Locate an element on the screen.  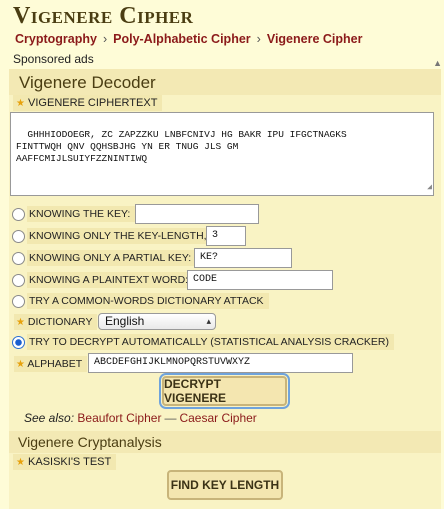
scroll-up-arrow-icon: ▲ is located at coordinates (437, 63).